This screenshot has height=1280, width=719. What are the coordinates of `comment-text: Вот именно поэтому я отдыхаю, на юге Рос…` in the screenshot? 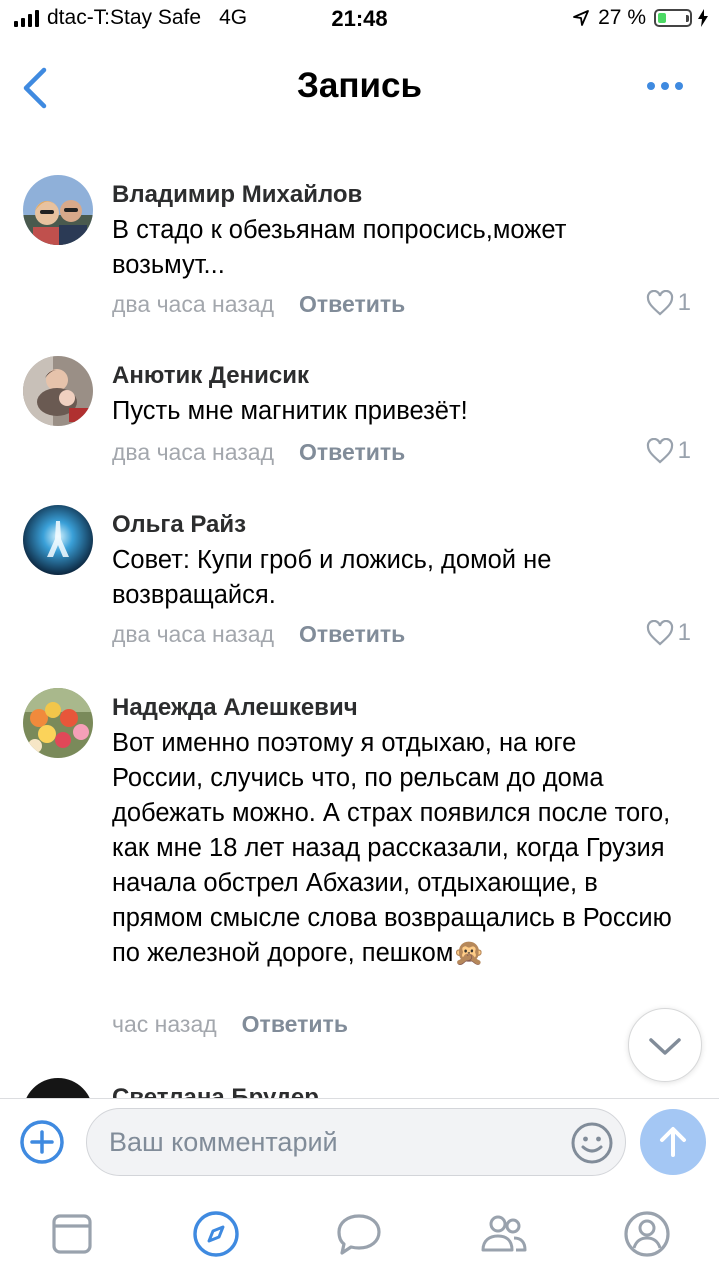 It's located at (392, 848).